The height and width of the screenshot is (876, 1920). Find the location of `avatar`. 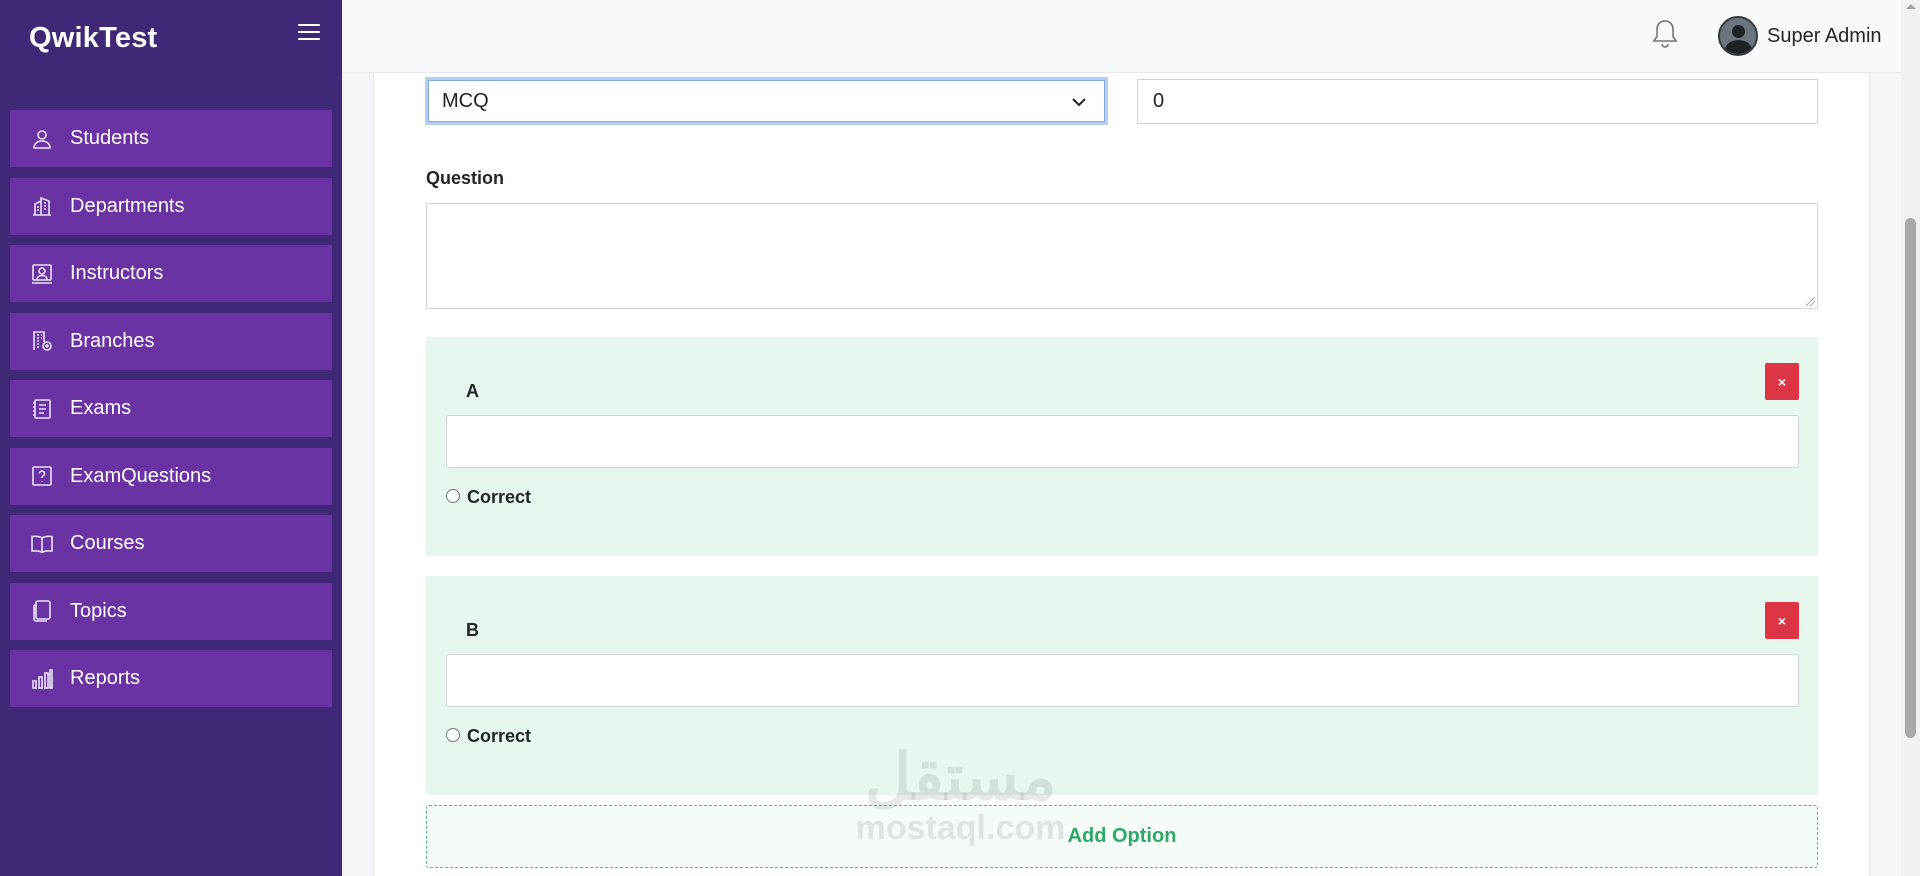

avatar is located at coordinates (1738, 36).